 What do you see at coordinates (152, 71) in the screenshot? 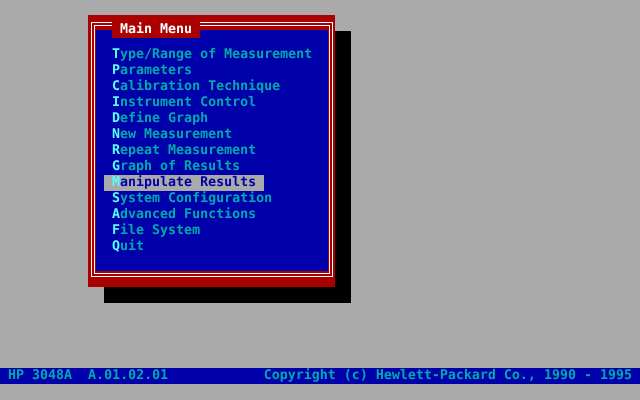
I see `menu-item: Parameters` at bounding box center [152, 71].